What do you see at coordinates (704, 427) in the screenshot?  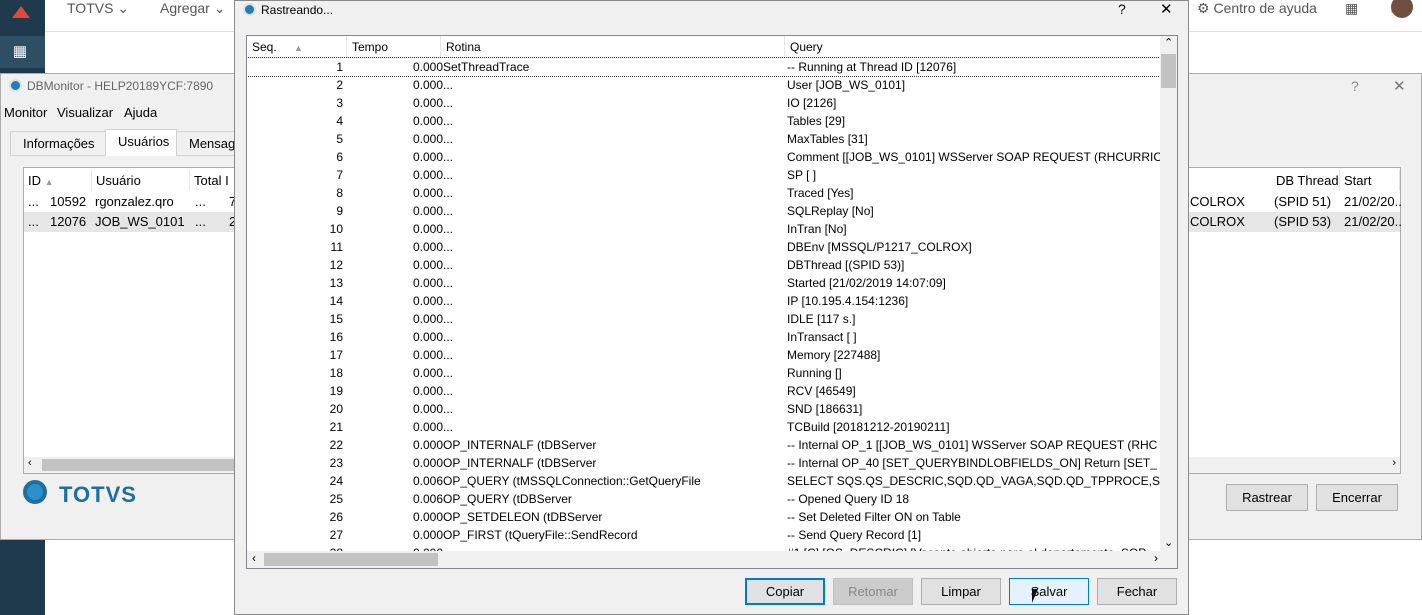 I see `trace-row: 21 0.000... TCBuild [20181212-20190211]` at bounding box center [704, 427].